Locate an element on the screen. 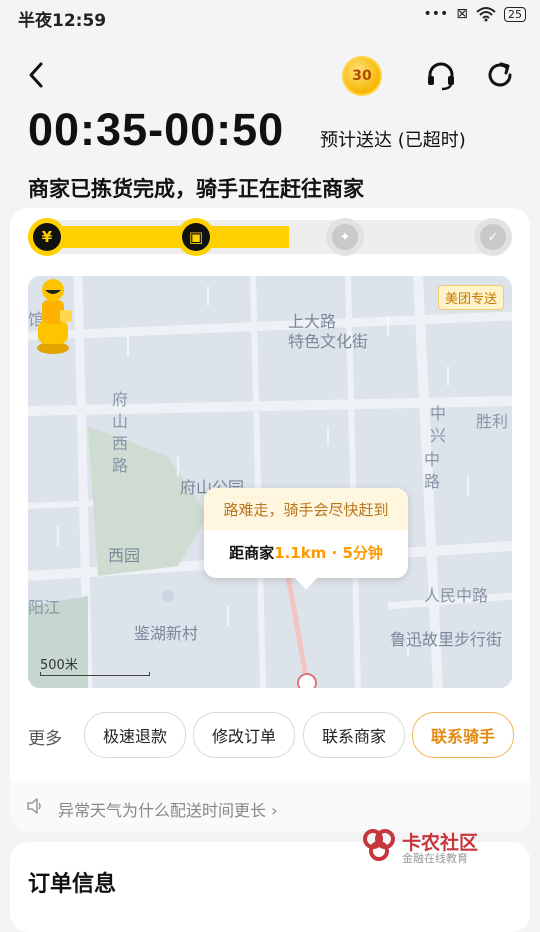  more-label: 更多 is located at coordinates (45, 739).